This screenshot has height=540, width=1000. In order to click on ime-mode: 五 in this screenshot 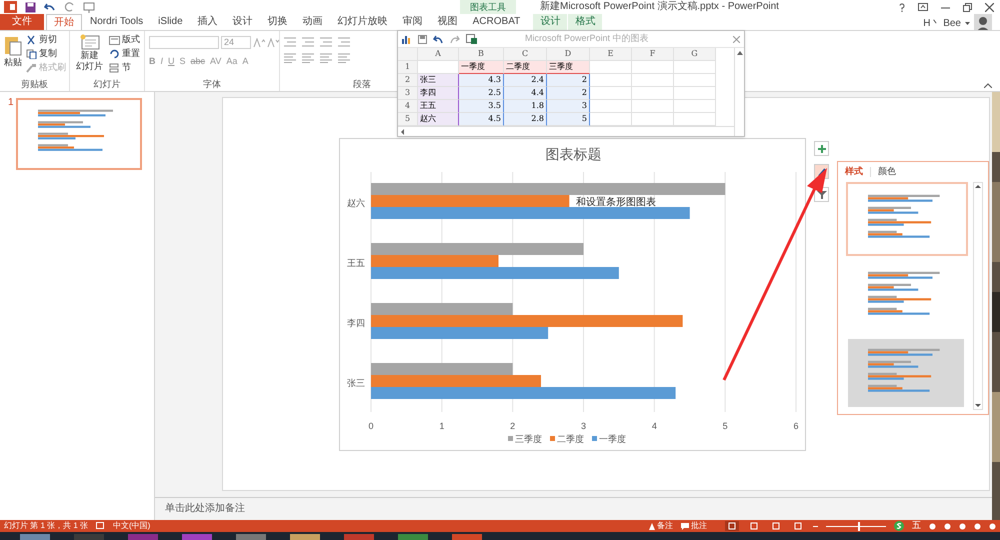, I will do `click(916, 526)`.